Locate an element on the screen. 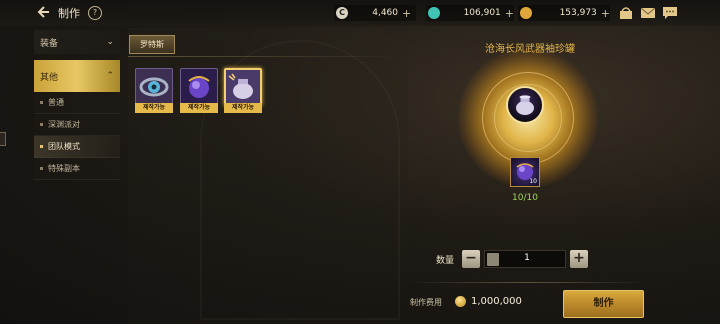 The height and width of the screenshot is (324, 720). currency-gold: 153,973 + is located at coordinates (564, 13).